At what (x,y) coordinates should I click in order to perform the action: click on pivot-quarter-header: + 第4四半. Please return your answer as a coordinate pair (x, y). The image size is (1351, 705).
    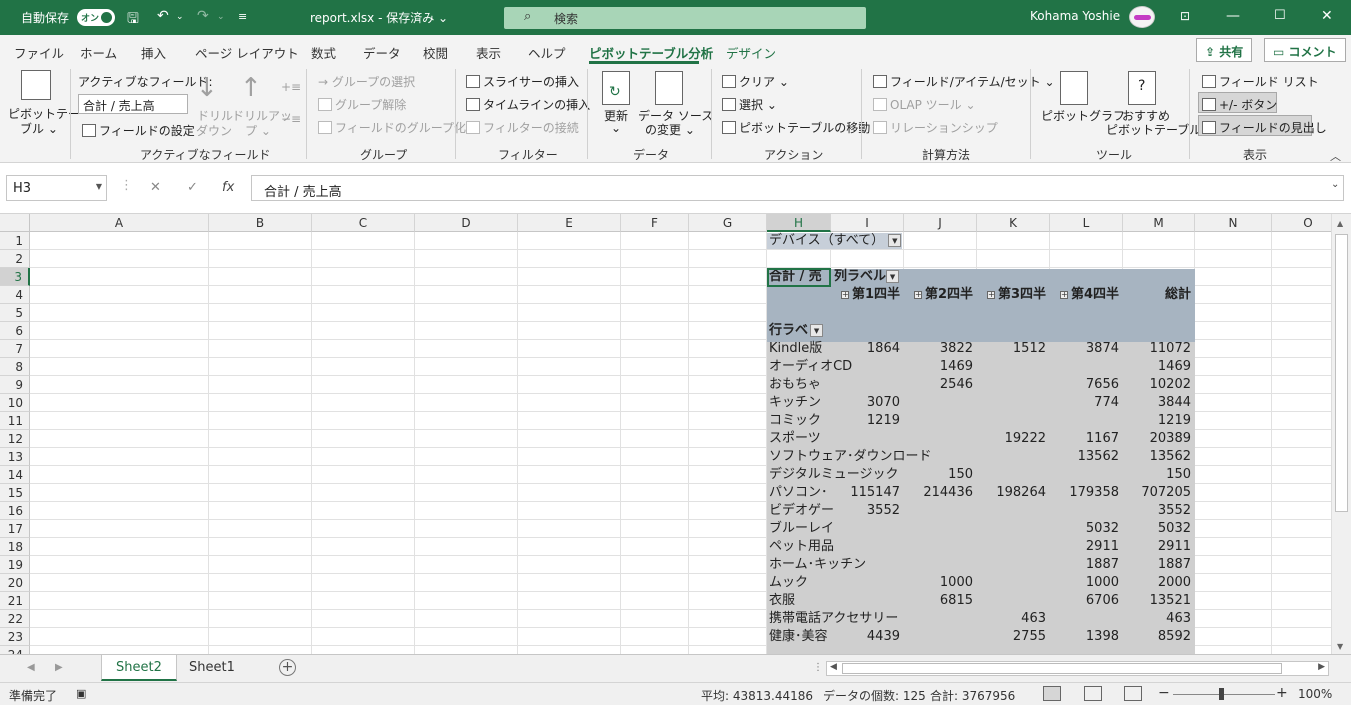
    Looking at the image, I should click on (1086, 295).